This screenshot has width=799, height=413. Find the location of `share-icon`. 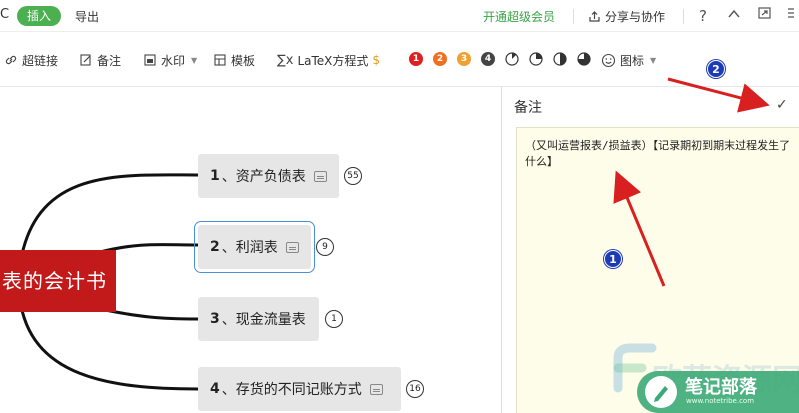

share-icon is located at coordinates (594, 16).